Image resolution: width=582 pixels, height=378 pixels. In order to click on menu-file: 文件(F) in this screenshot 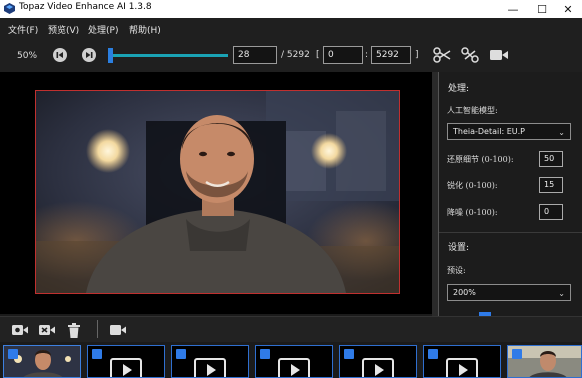, I will do `click(23, 29)`.